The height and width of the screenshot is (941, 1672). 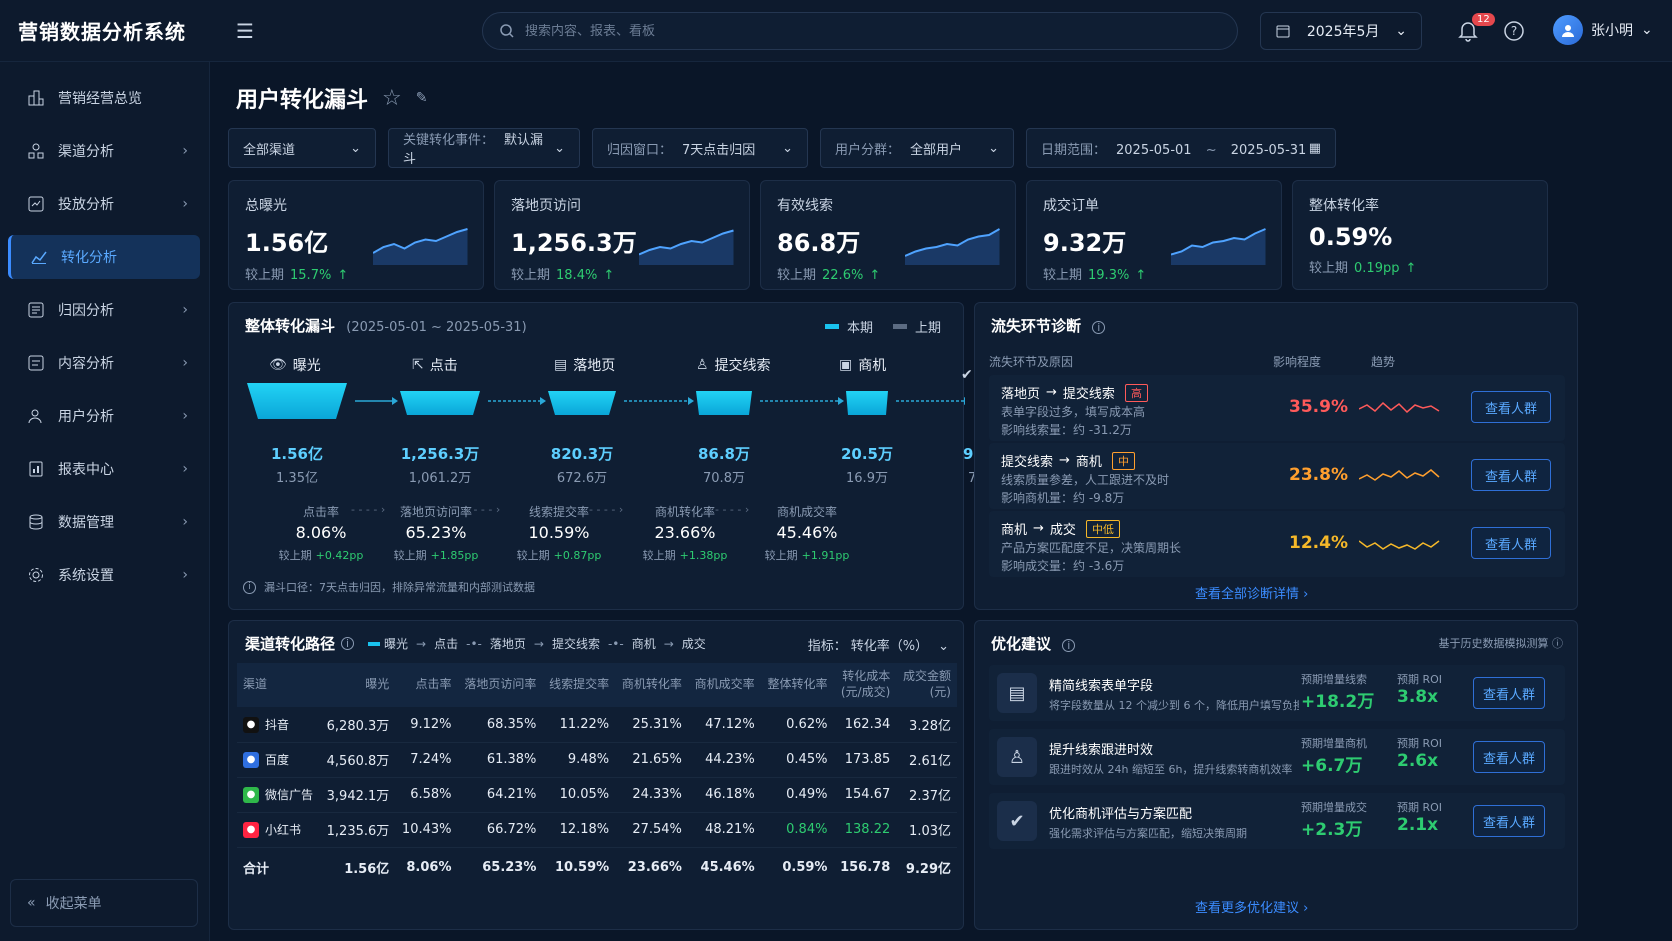 I want to click on sidebar-item-attribution: 归因分析 ›, so click(x=104, y=310).